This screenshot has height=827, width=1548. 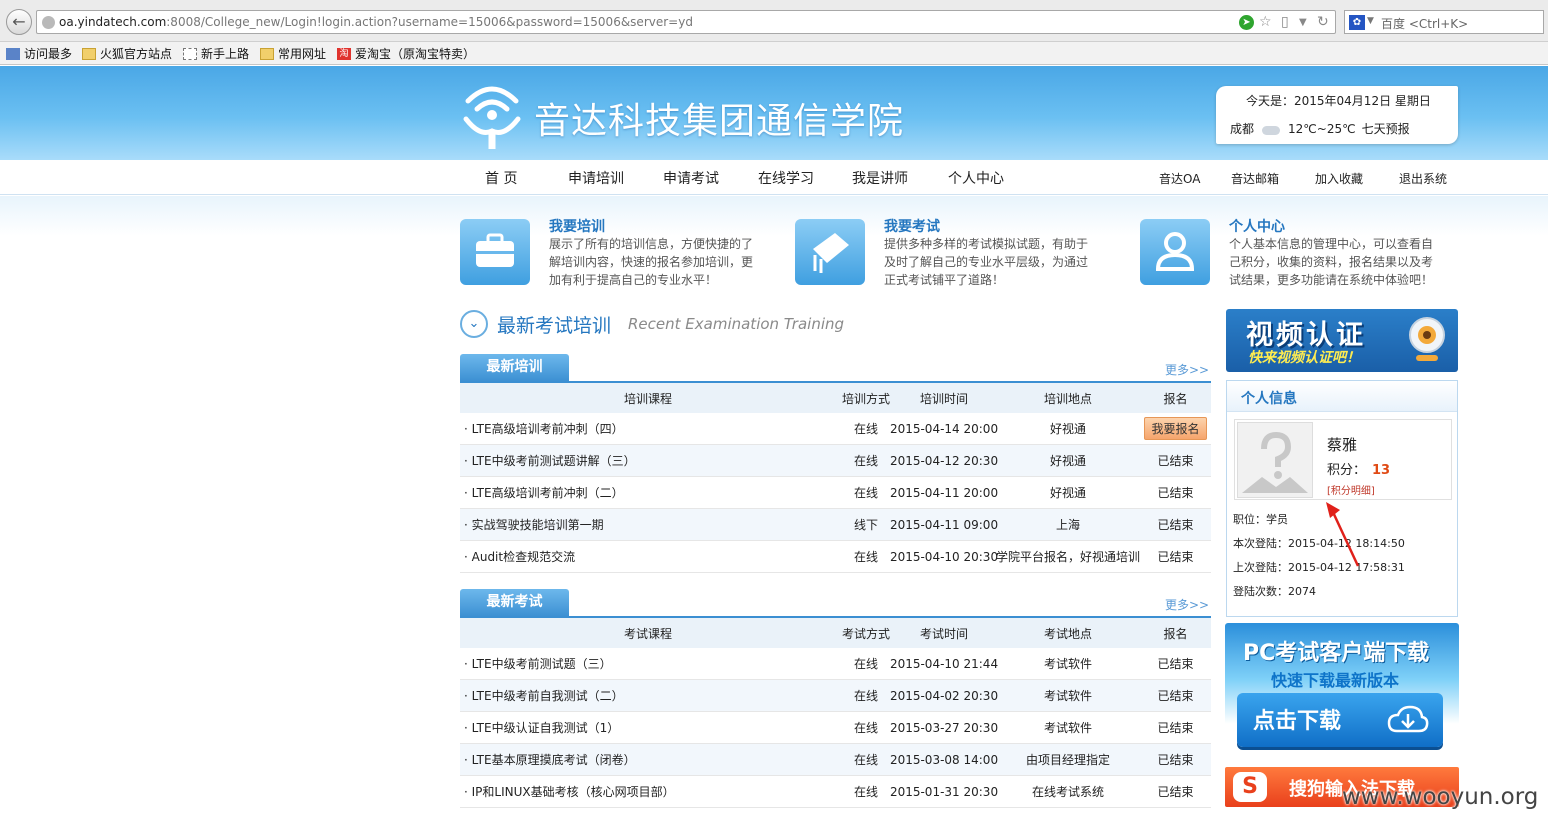 I want to click on nav-add-favorite: 加入收藏, so click(x=1339, y=178).